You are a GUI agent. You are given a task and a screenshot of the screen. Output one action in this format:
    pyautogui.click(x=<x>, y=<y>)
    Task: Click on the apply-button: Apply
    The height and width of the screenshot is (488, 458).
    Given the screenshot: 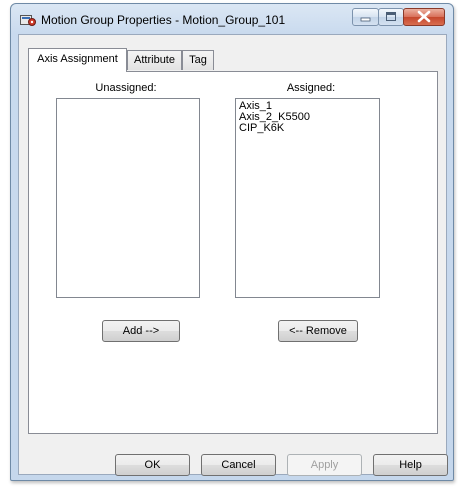 What is the action you would take?
    pyautogui.click(x=324, y=465)
    